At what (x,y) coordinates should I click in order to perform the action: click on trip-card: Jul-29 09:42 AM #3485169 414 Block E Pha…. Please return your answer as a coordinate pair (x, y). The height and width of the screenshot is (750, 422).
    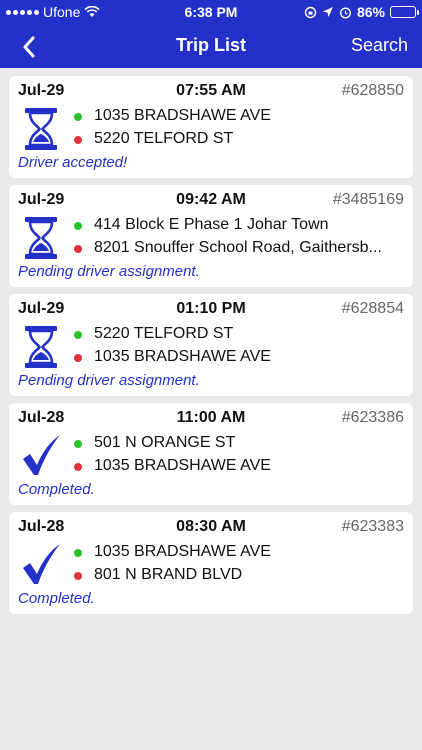
    Looking at the image, I should click on (211, 236).